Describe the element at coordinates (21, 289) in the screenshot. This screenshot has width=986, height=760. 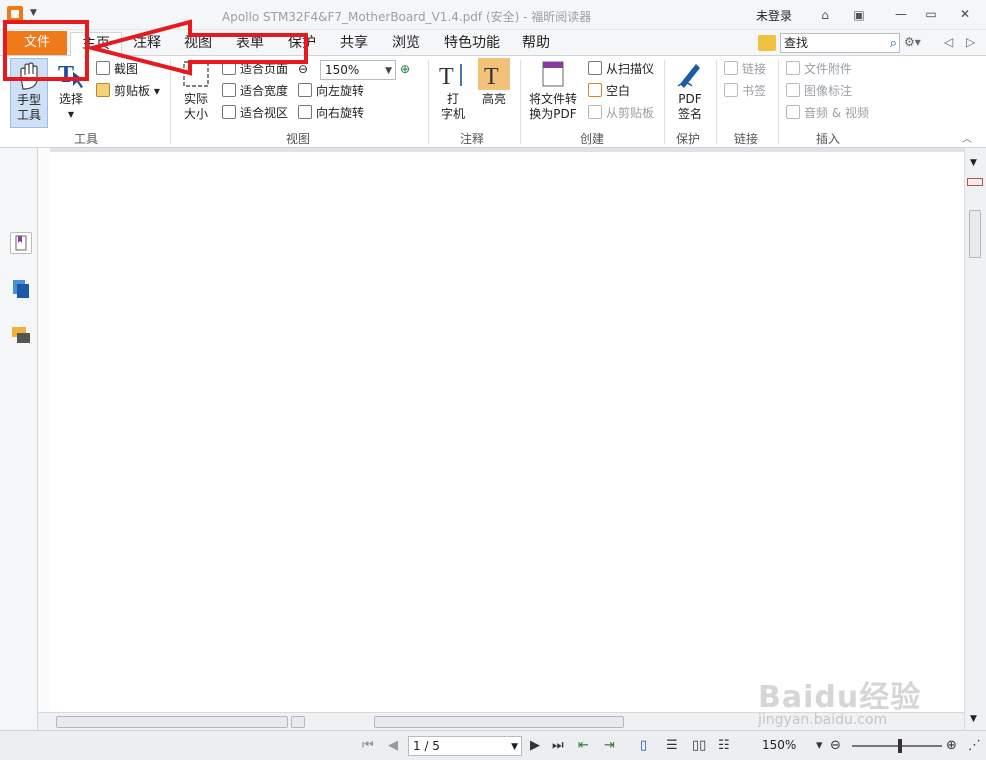
I see `pages-panel-icon` at that location.